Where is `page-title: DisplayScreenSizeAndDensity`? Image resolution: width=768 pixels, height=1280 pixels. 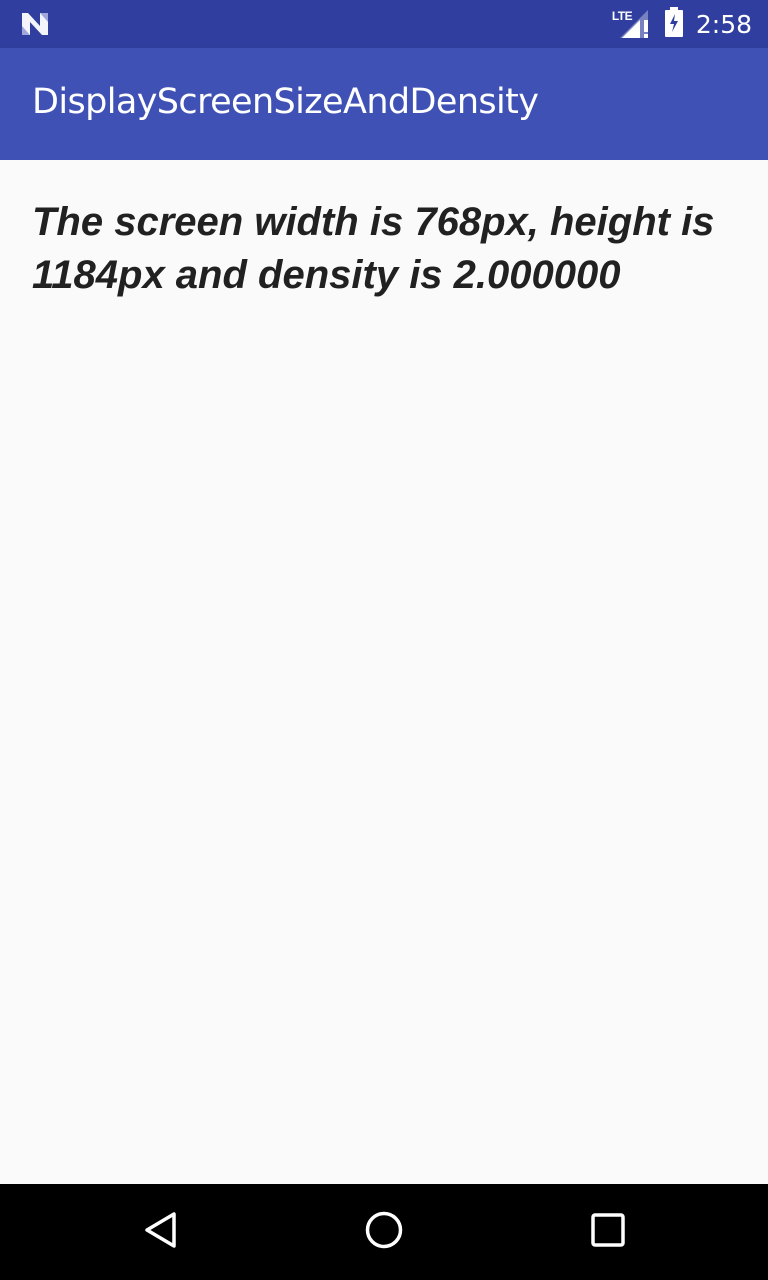 page-title: DisplayScreenSizeAndDensity is located at coordinates (285, 102).